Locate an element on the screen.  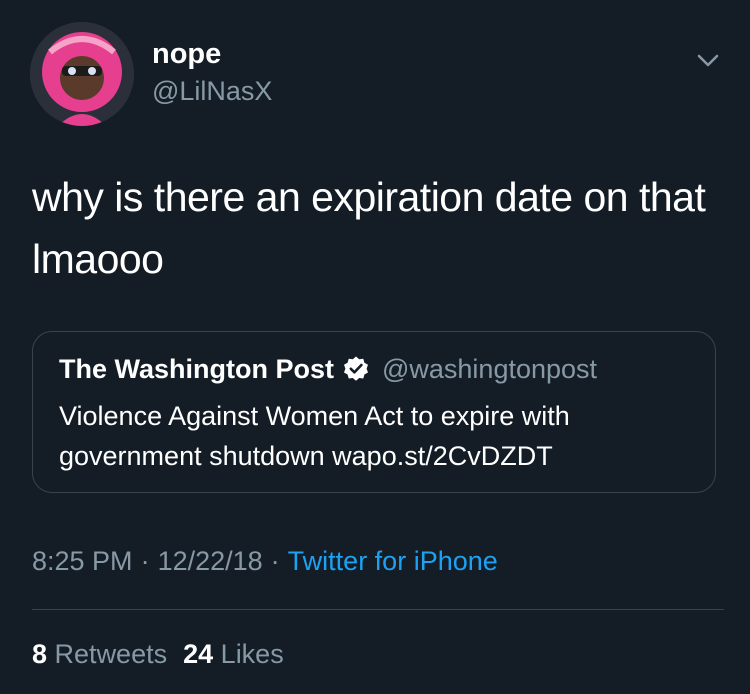
likes-count: 24 is located at coordinates (198, 654).